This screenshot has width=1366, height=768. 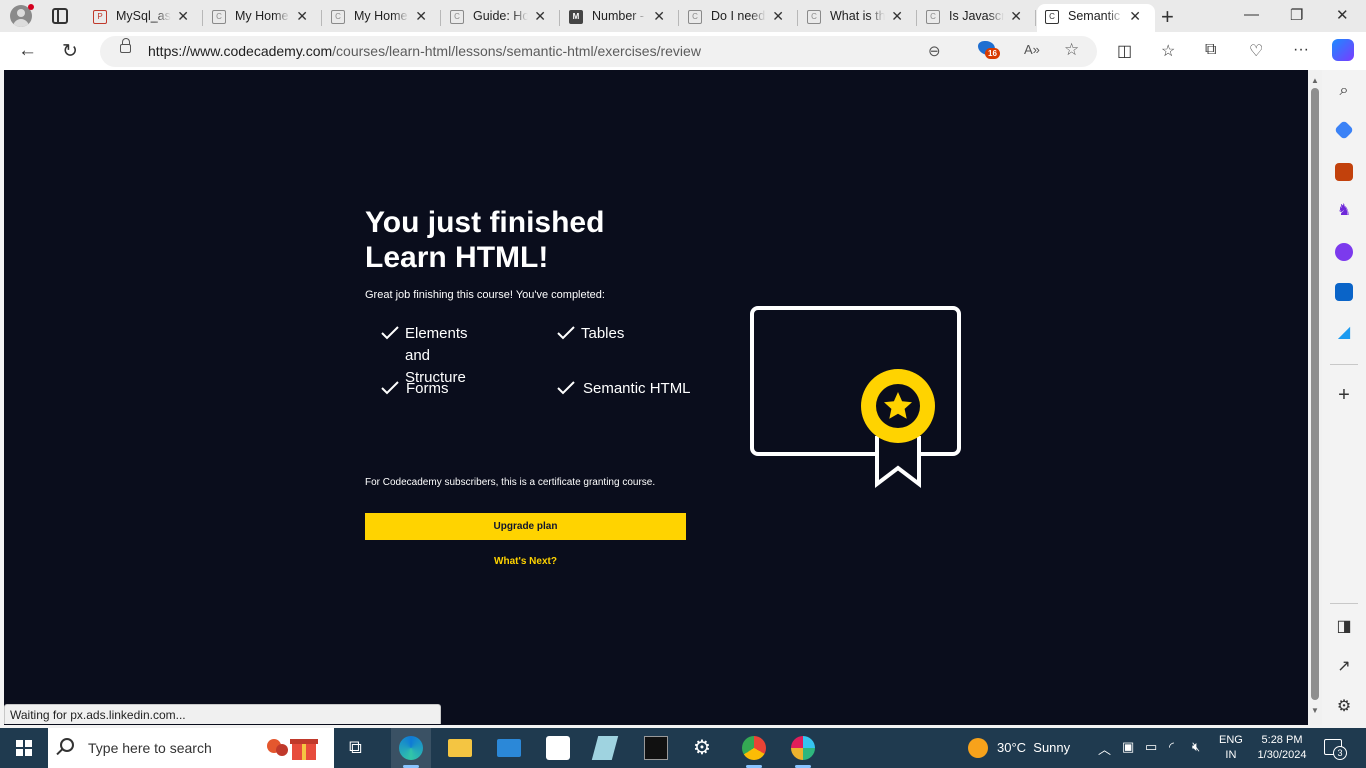 What do you see at coordinates (605, 748) in the screenshot?
I see `notepad-icon` at bounding box center [605, 748].